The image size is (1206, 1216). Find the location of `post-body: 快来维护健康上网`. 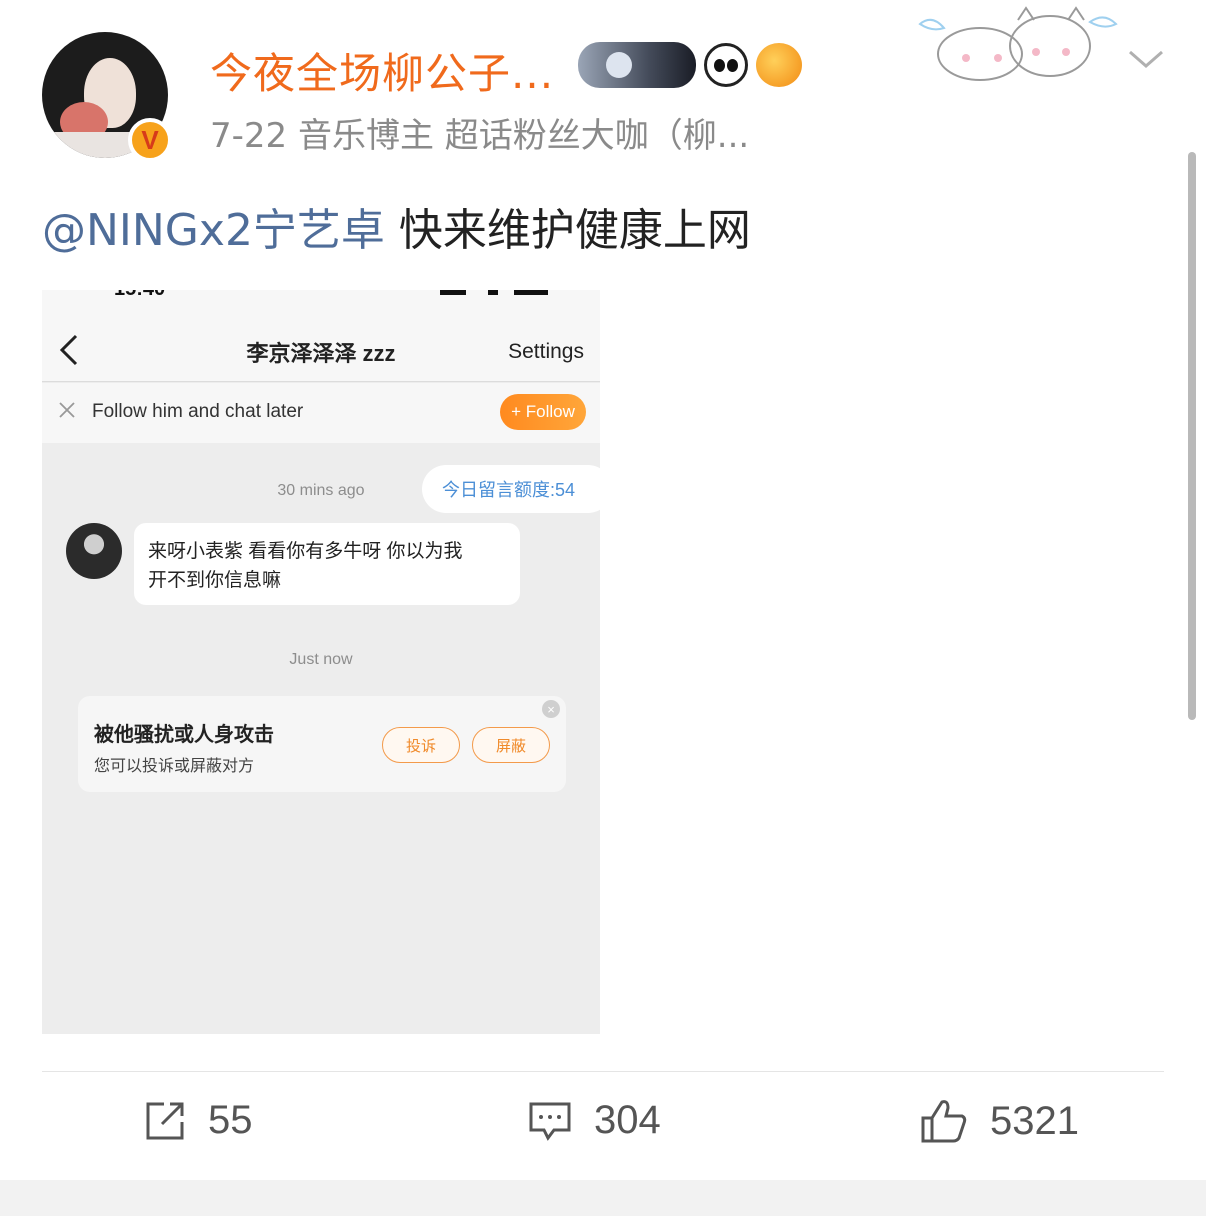

post-body: 快来维护健康上网 is located at coordinates (567, 230).